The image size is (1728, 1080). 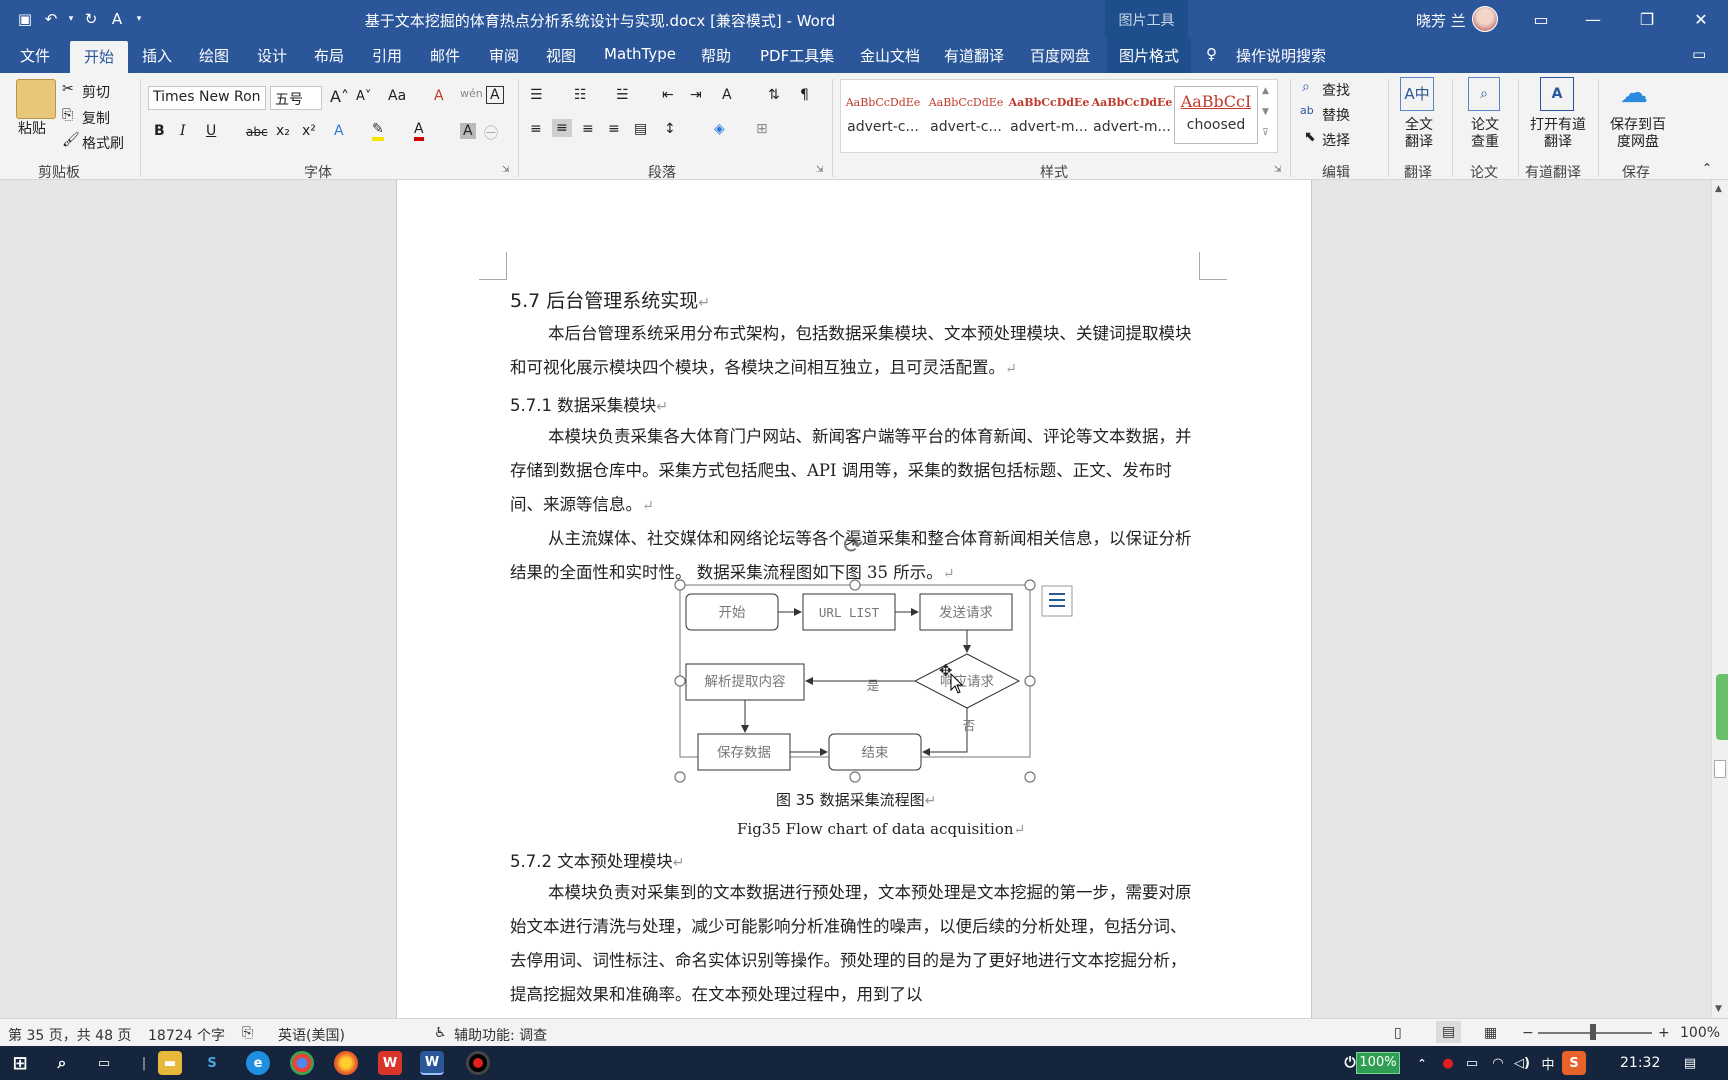 What do you see at coordinates (1719, 599) in the screenshot?
I see `vertical-scrollbar: ▲ ▼` at bounding box center [1719, 599].